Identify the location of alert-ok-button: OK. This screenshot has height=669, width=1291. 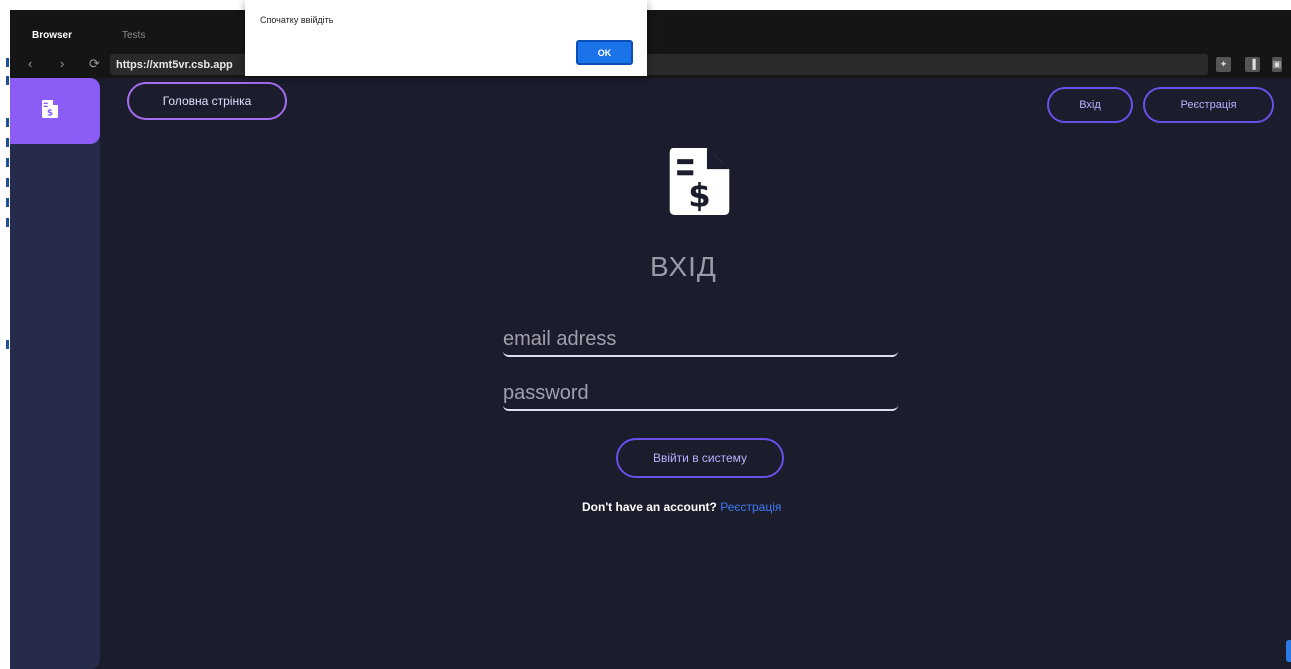
(604, 52).